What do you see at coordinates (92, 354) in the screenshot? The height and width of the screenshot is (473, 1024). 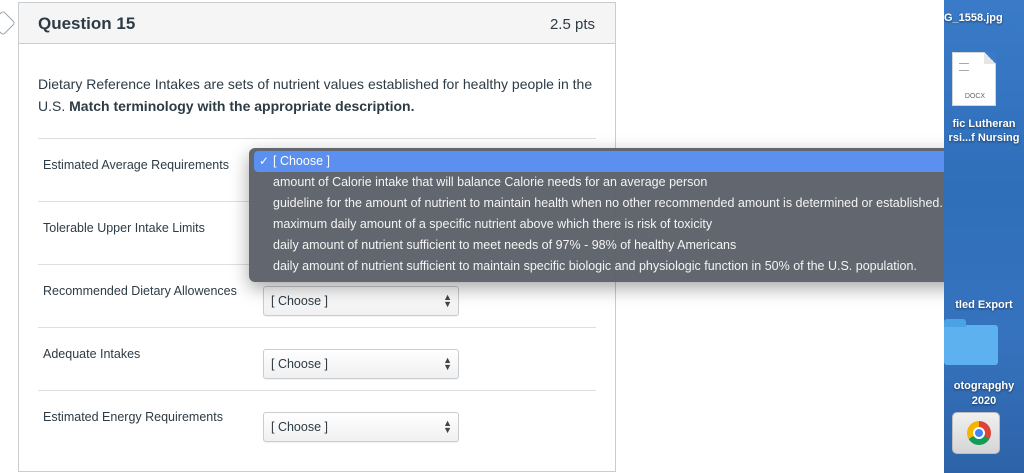 I see `match-term: Adequate Intakes` at bounding box center [92, 354].